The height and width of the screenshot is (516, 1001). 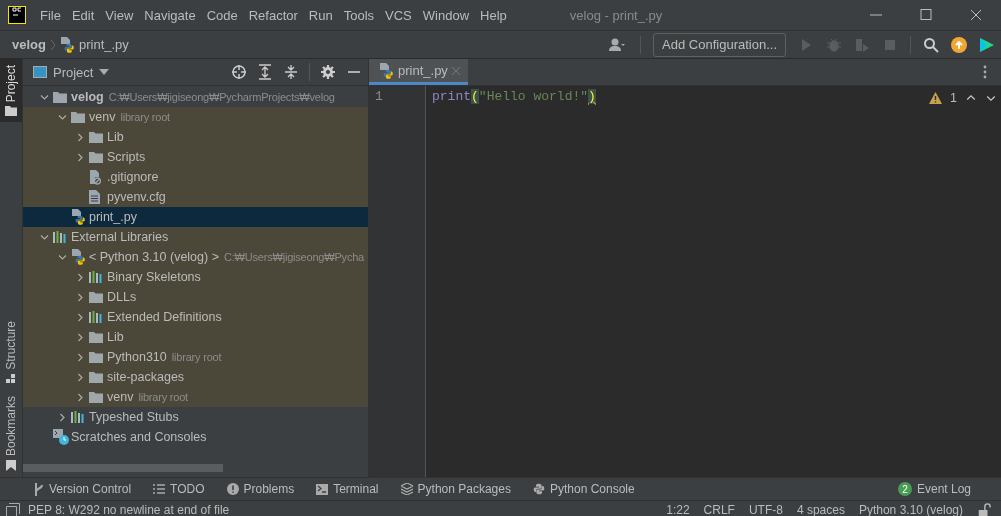 I want to click on lock-icon, so click(x=984, y=509).